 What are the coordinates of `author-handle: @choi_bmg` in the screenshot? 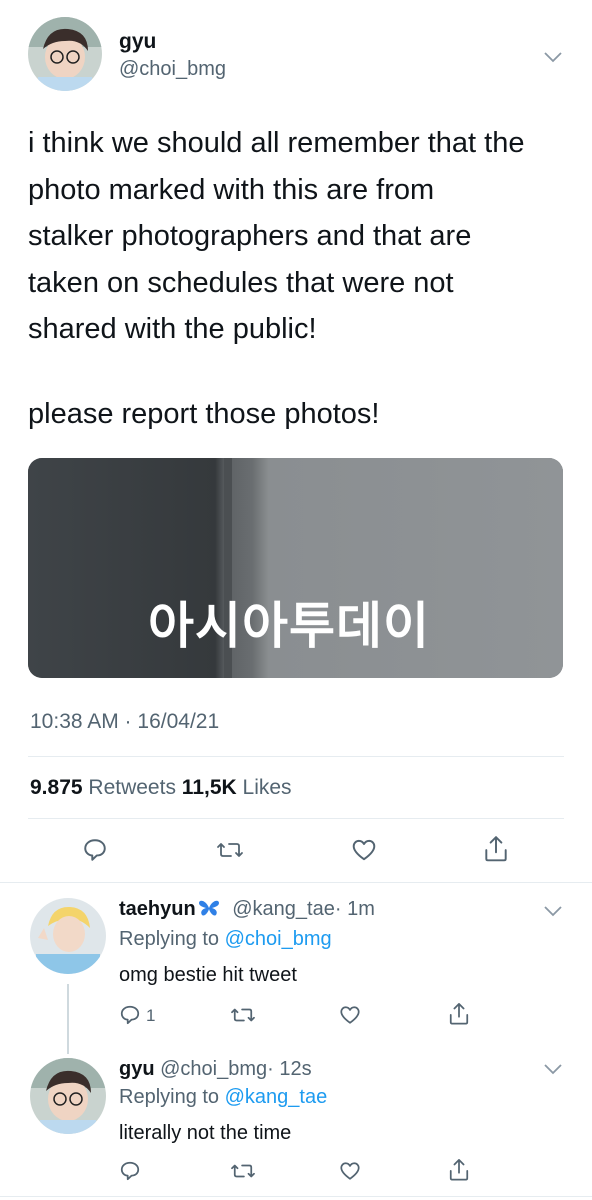 It's located at (172, 69).